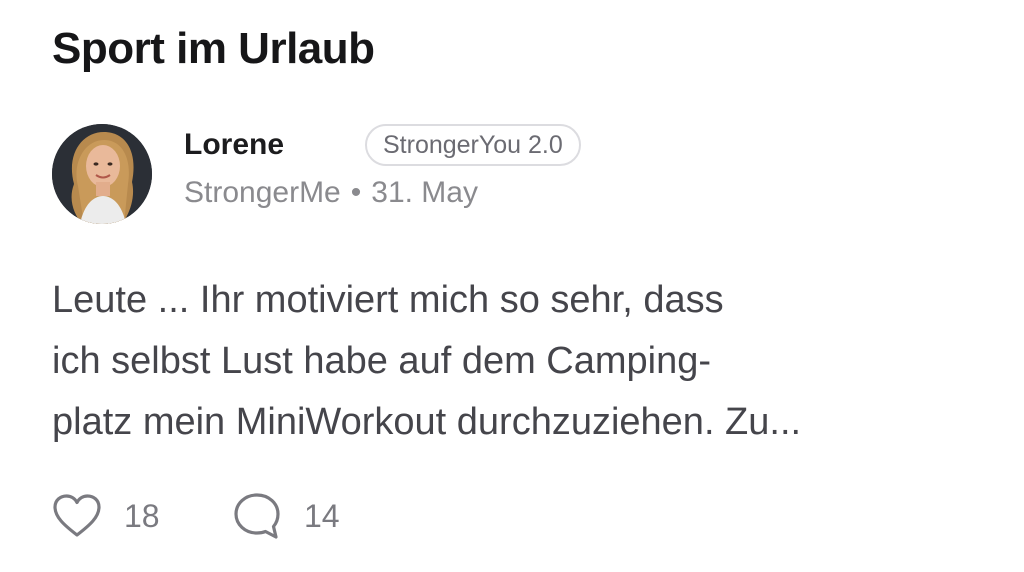 The height and width of the screenshot is (572, 1024). What do you see at coordinates (77, 516) in the screenshot?
I see `heart-icon` at bounding box center [77, 516].